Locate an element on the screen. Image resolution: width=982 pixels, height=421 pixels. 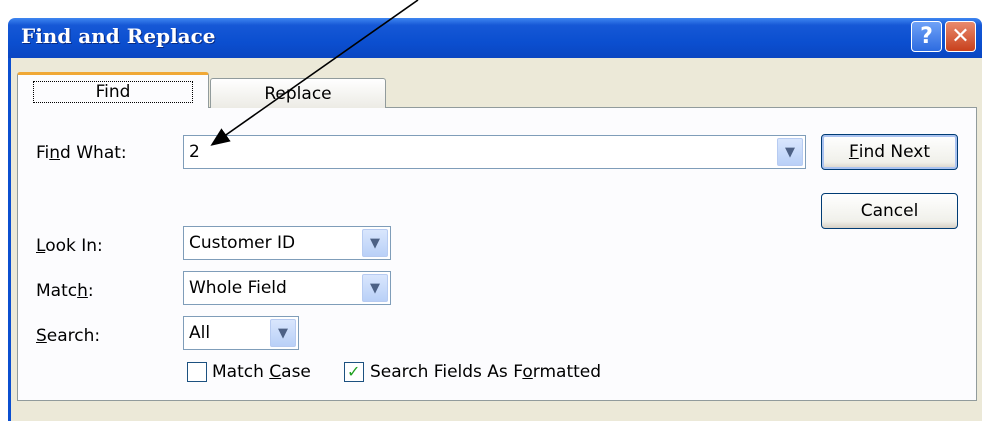
tab-find-label: Find is located at coordinates (113, 91).